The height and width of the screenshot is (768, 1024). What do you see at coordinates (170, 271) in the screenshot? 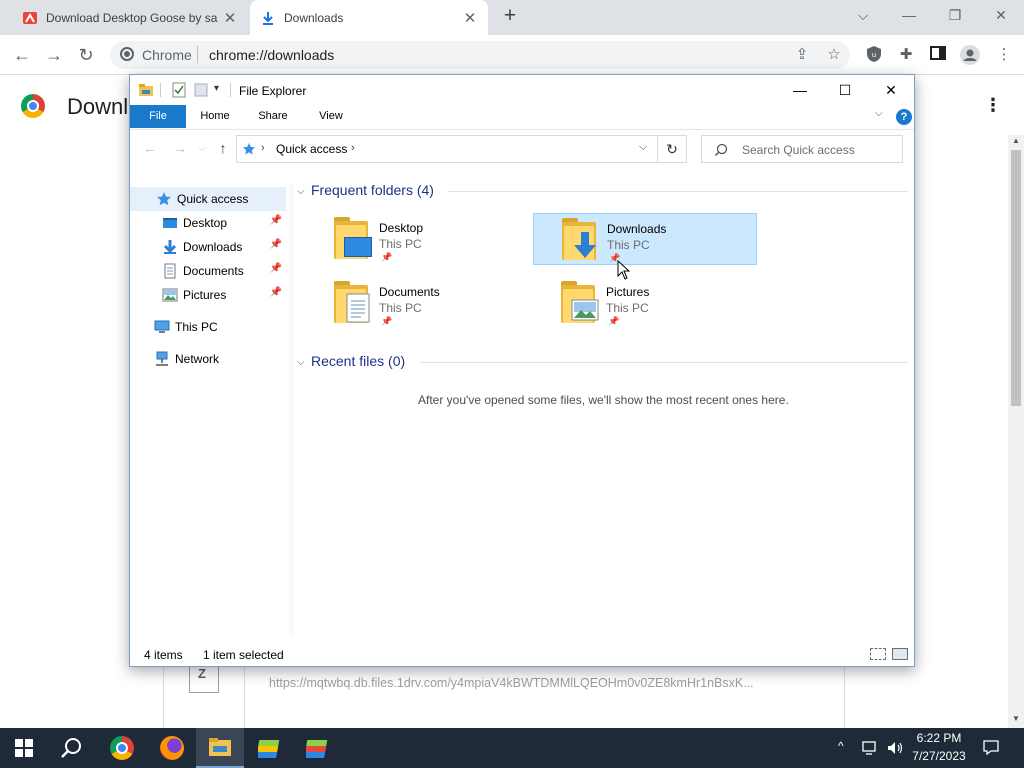
I see `documents-icon` at bounding box center [170, 271].